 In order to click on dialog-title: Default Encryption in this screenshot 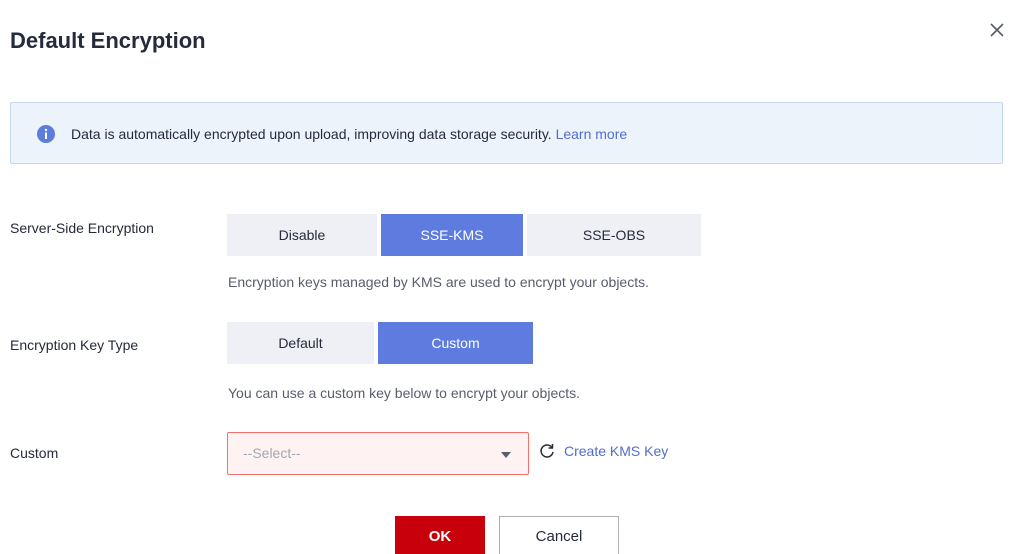, I will do `click(108, 40)`.